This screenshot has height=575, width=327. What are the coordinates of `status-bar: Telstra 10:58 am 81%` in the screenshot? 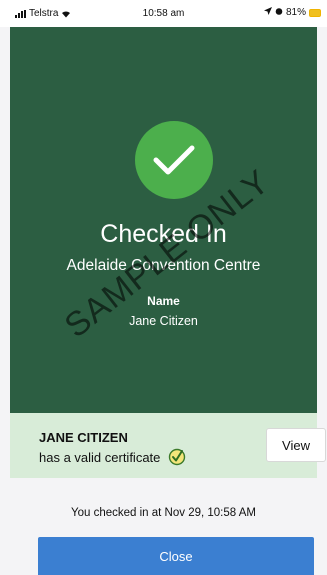 It's located at (163, 13).